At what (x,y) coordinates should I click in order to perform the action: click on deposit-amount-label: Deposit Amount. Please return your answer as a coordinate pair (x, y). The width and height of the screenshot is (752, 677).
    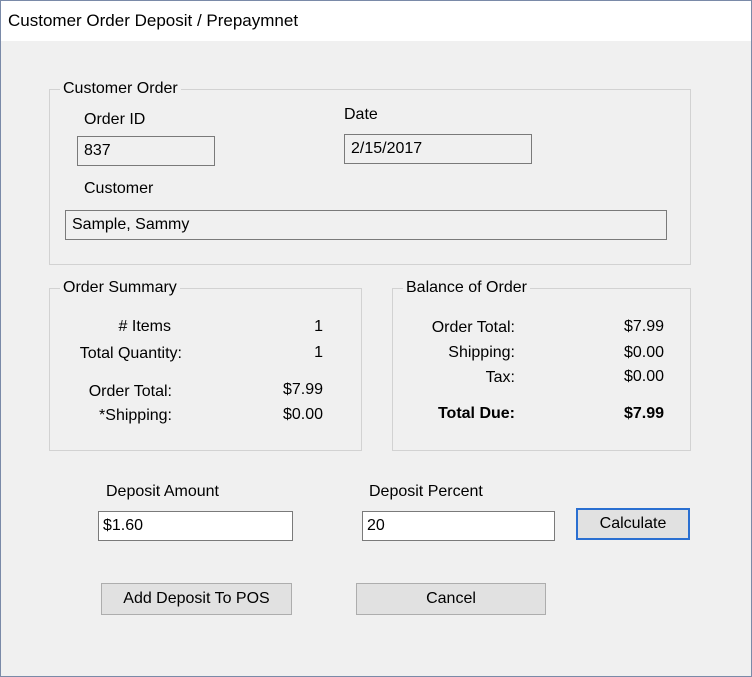
    Looking at the image, I should click on (162, 491).